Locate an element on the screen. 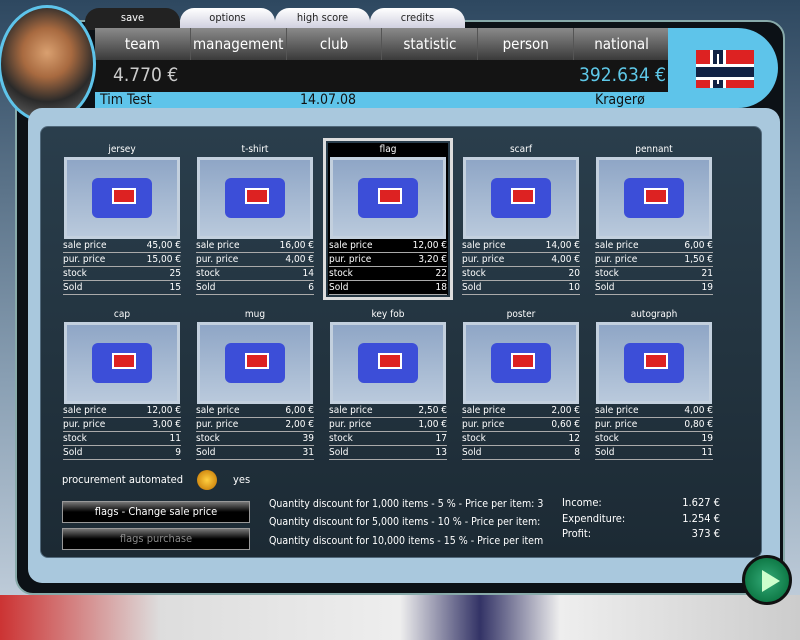  item-name: cap is located at coordinates (122, 314).